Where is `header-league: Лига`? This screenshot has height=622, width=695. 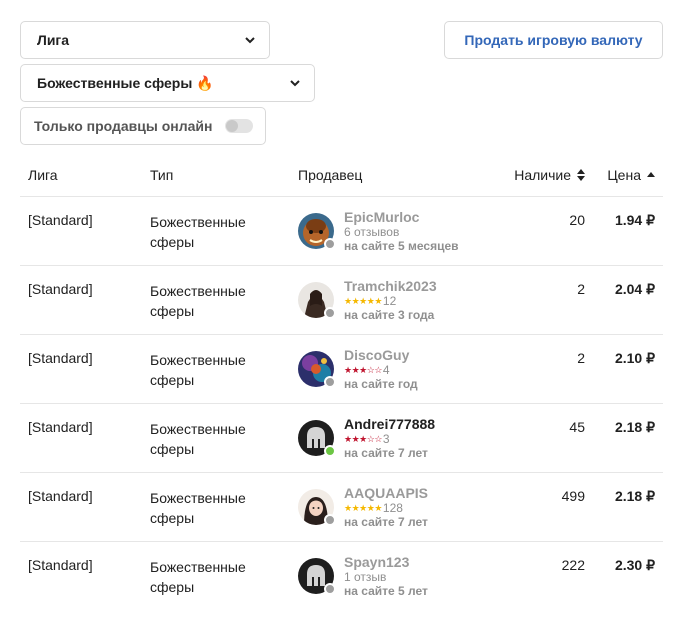
header-league: Лига is located at coordinates (43, 175).